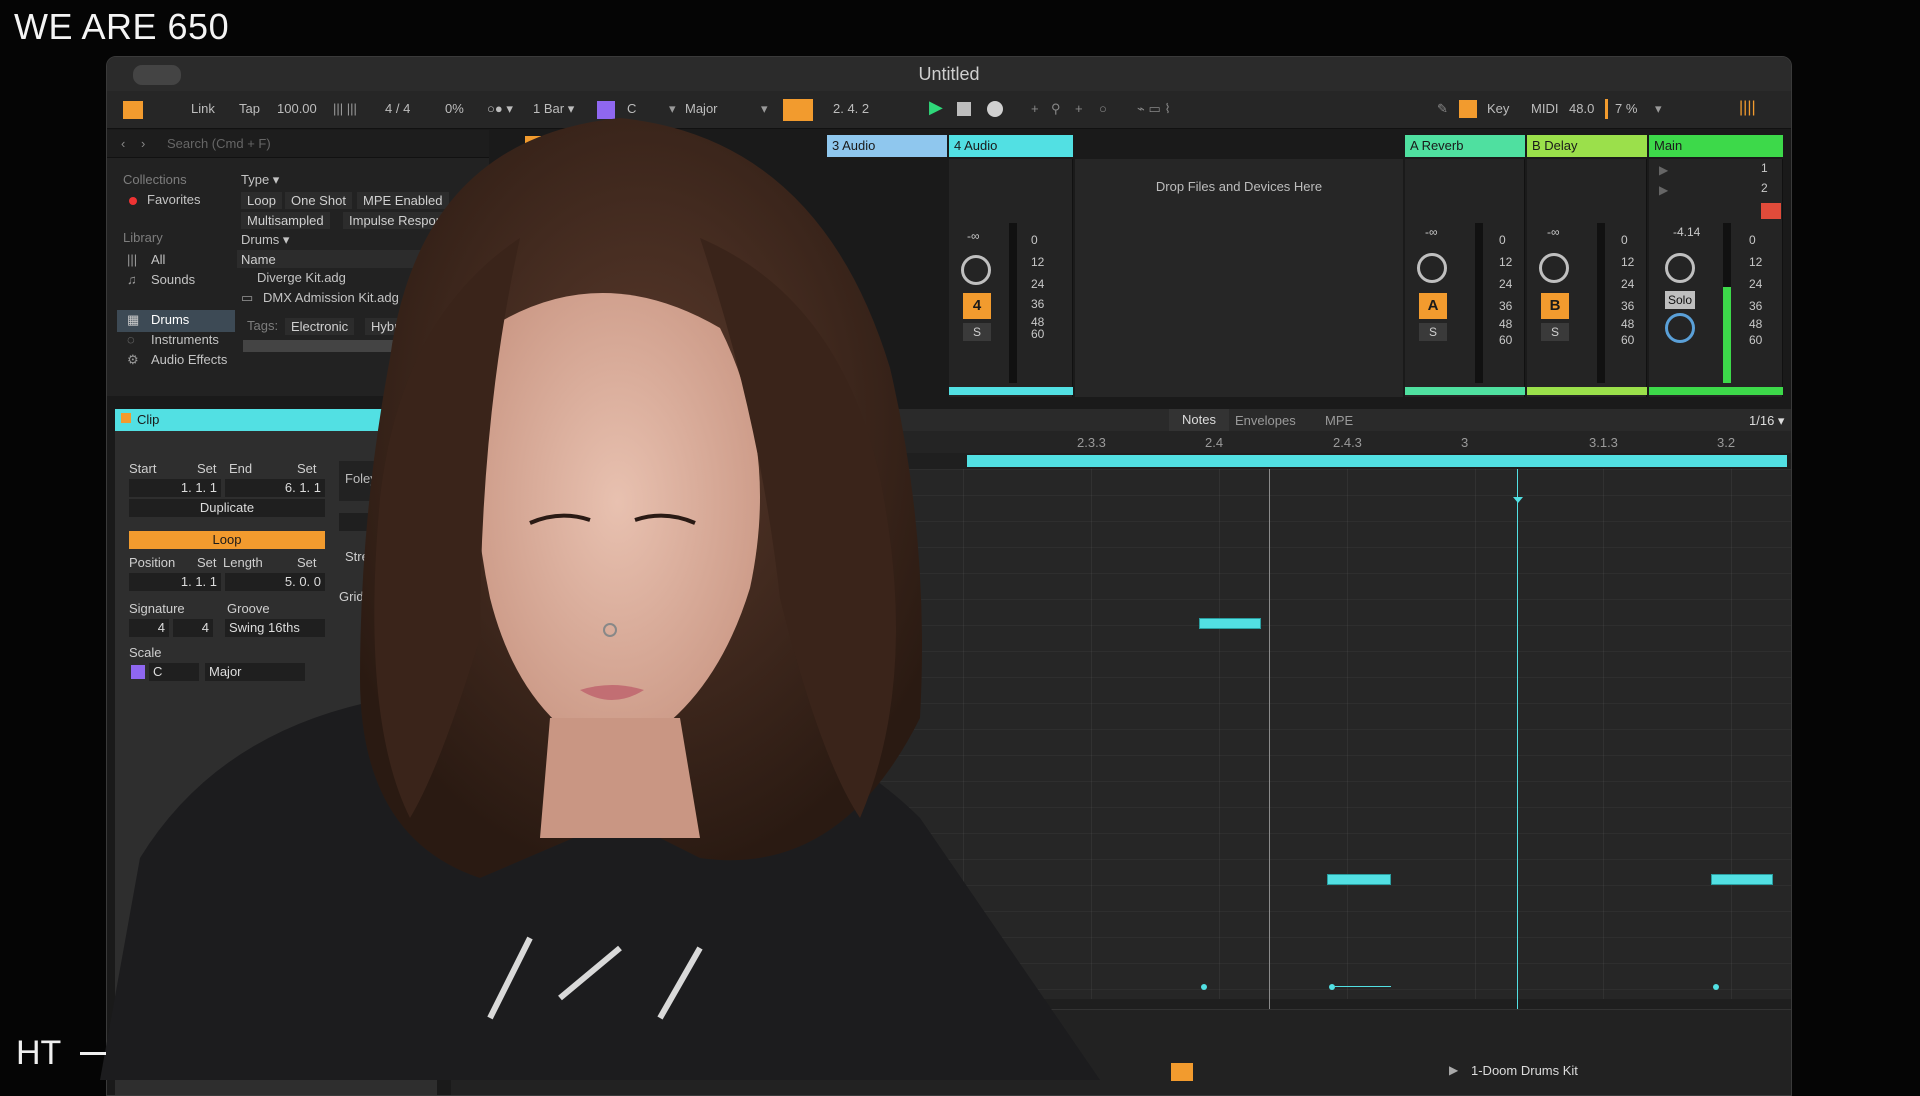  Describe the element at coordinates (1587, 278) in the screenshot. I see `mixer-b-delay: -∞ B S 0 12 24 36 48 60` at that location.